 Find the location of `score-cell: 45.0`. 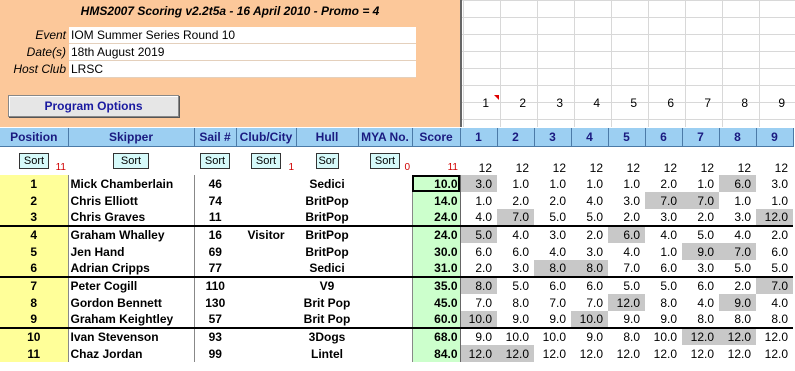

score-cell: 45.0 is located at coordinates (436, 302).